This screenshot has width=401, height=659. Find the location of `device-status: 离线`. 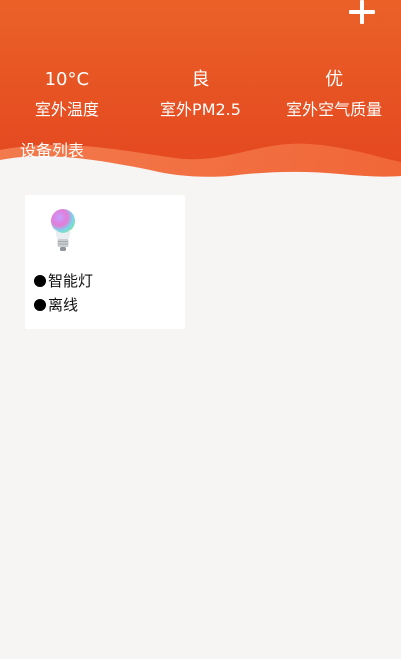

device-status: 离线 is located at coordinates (63, 305).